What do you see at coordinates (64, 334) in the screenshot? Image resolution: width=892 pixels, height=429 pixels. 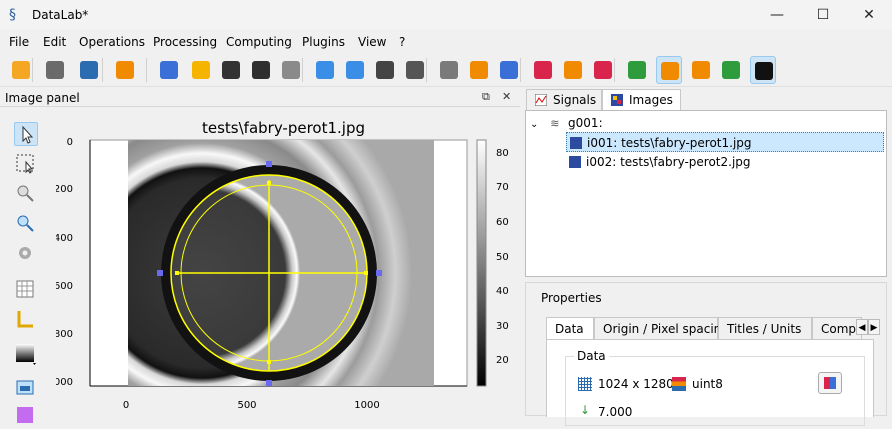 I see `y-tick: 800` at bounding box center [64, 334].